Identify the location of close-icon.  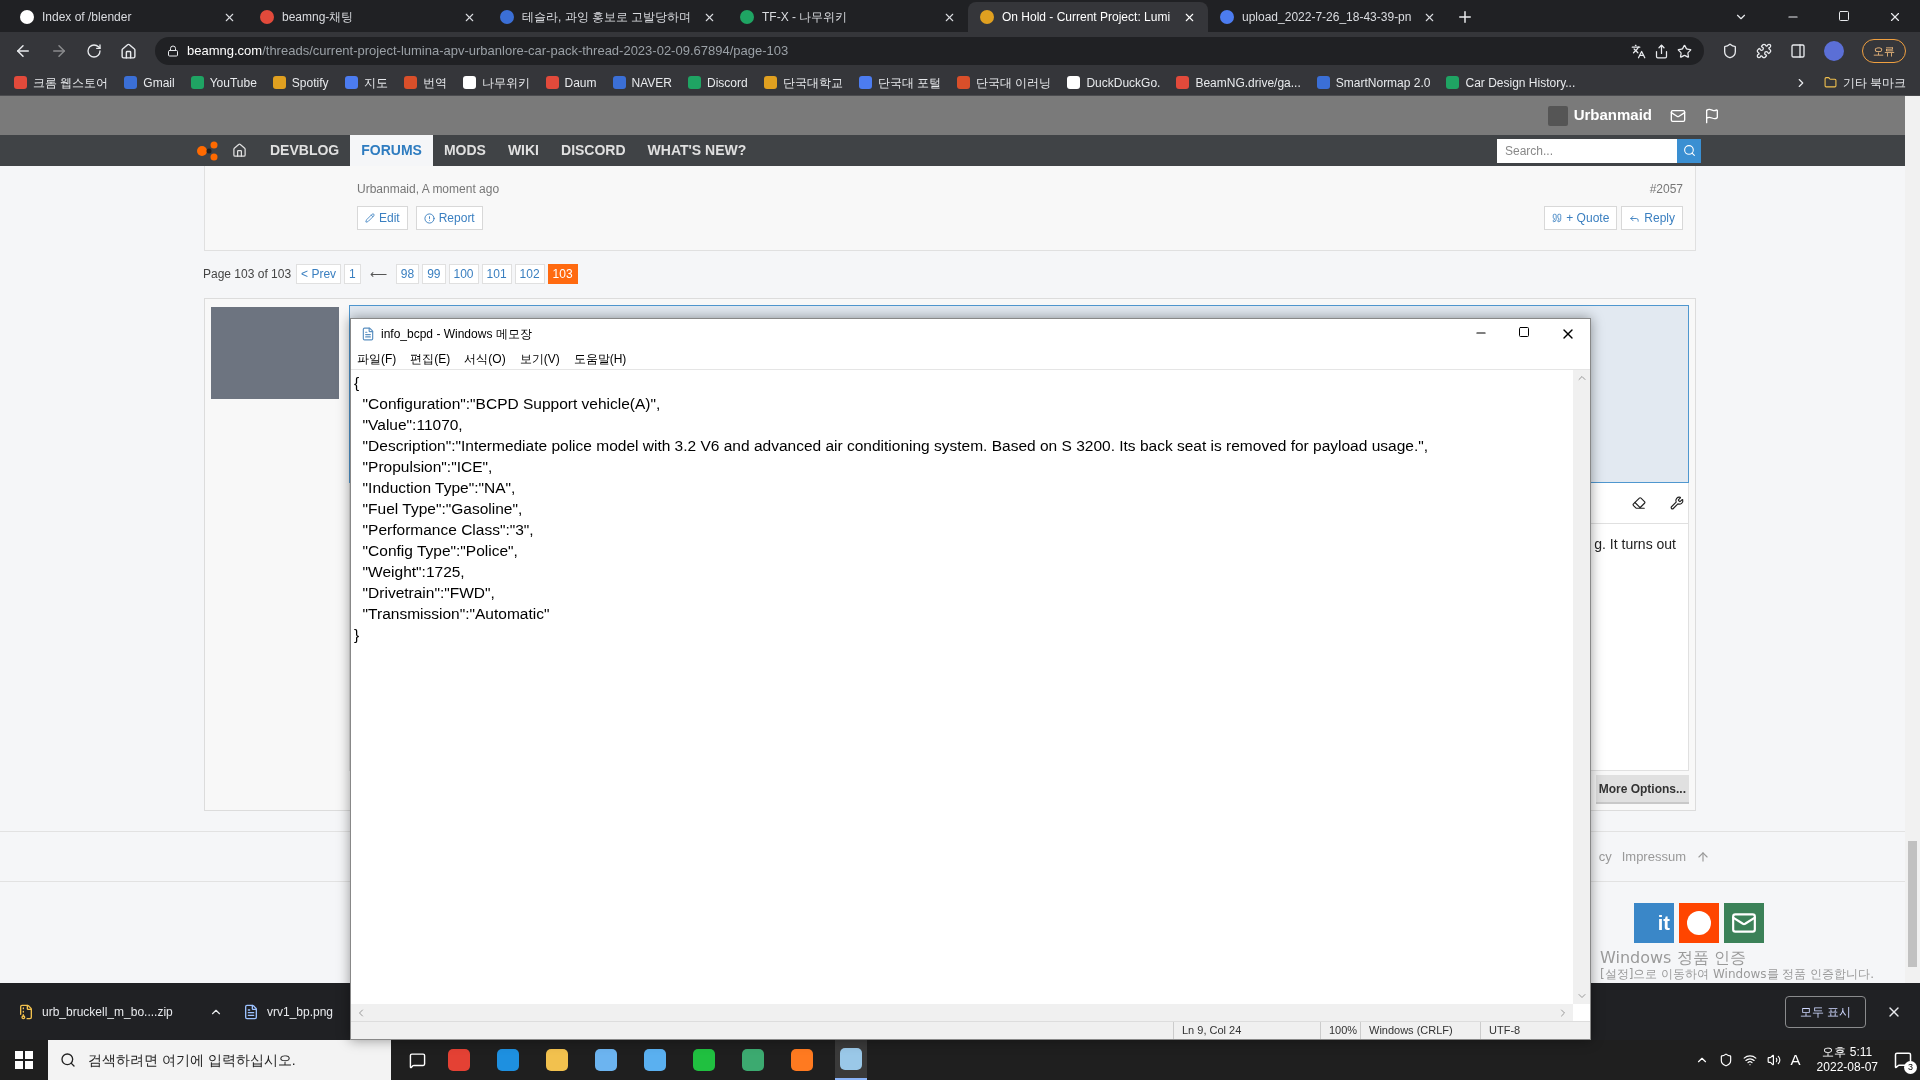
(1895, 17).